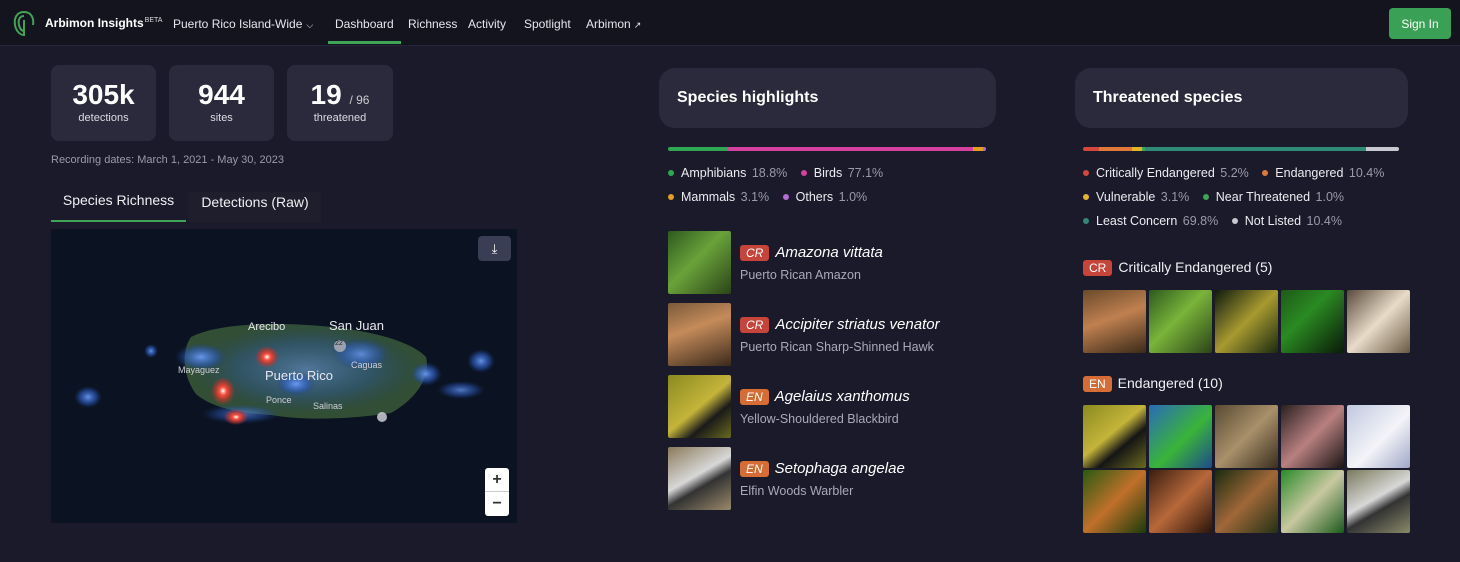 This screenshot has width=1460, height=562. I want to click on stat-label: sites, so click(221, 118).